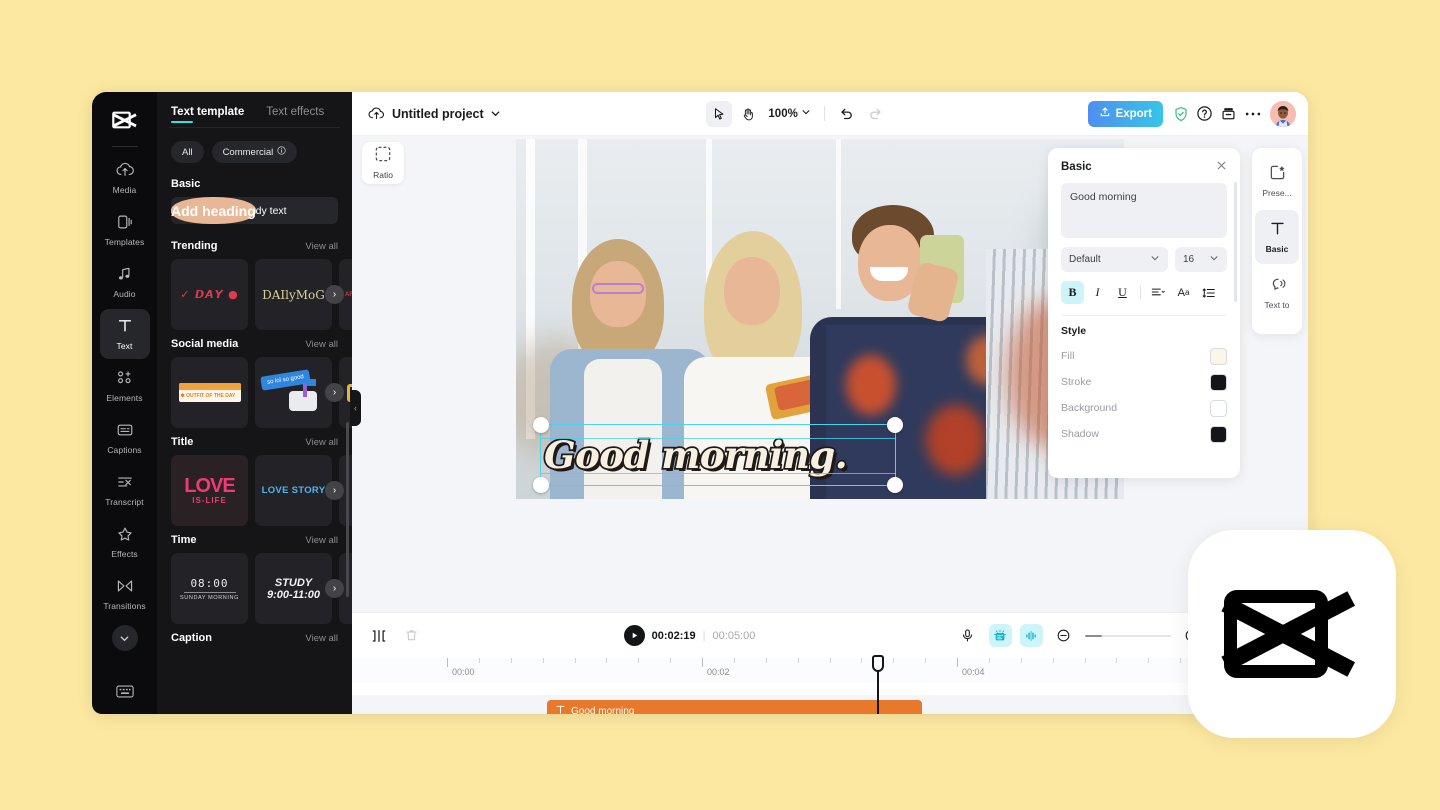 The width and height of the screenshot is (1440, 810). I want to click on question-circle-icon, so click(1205, 114).